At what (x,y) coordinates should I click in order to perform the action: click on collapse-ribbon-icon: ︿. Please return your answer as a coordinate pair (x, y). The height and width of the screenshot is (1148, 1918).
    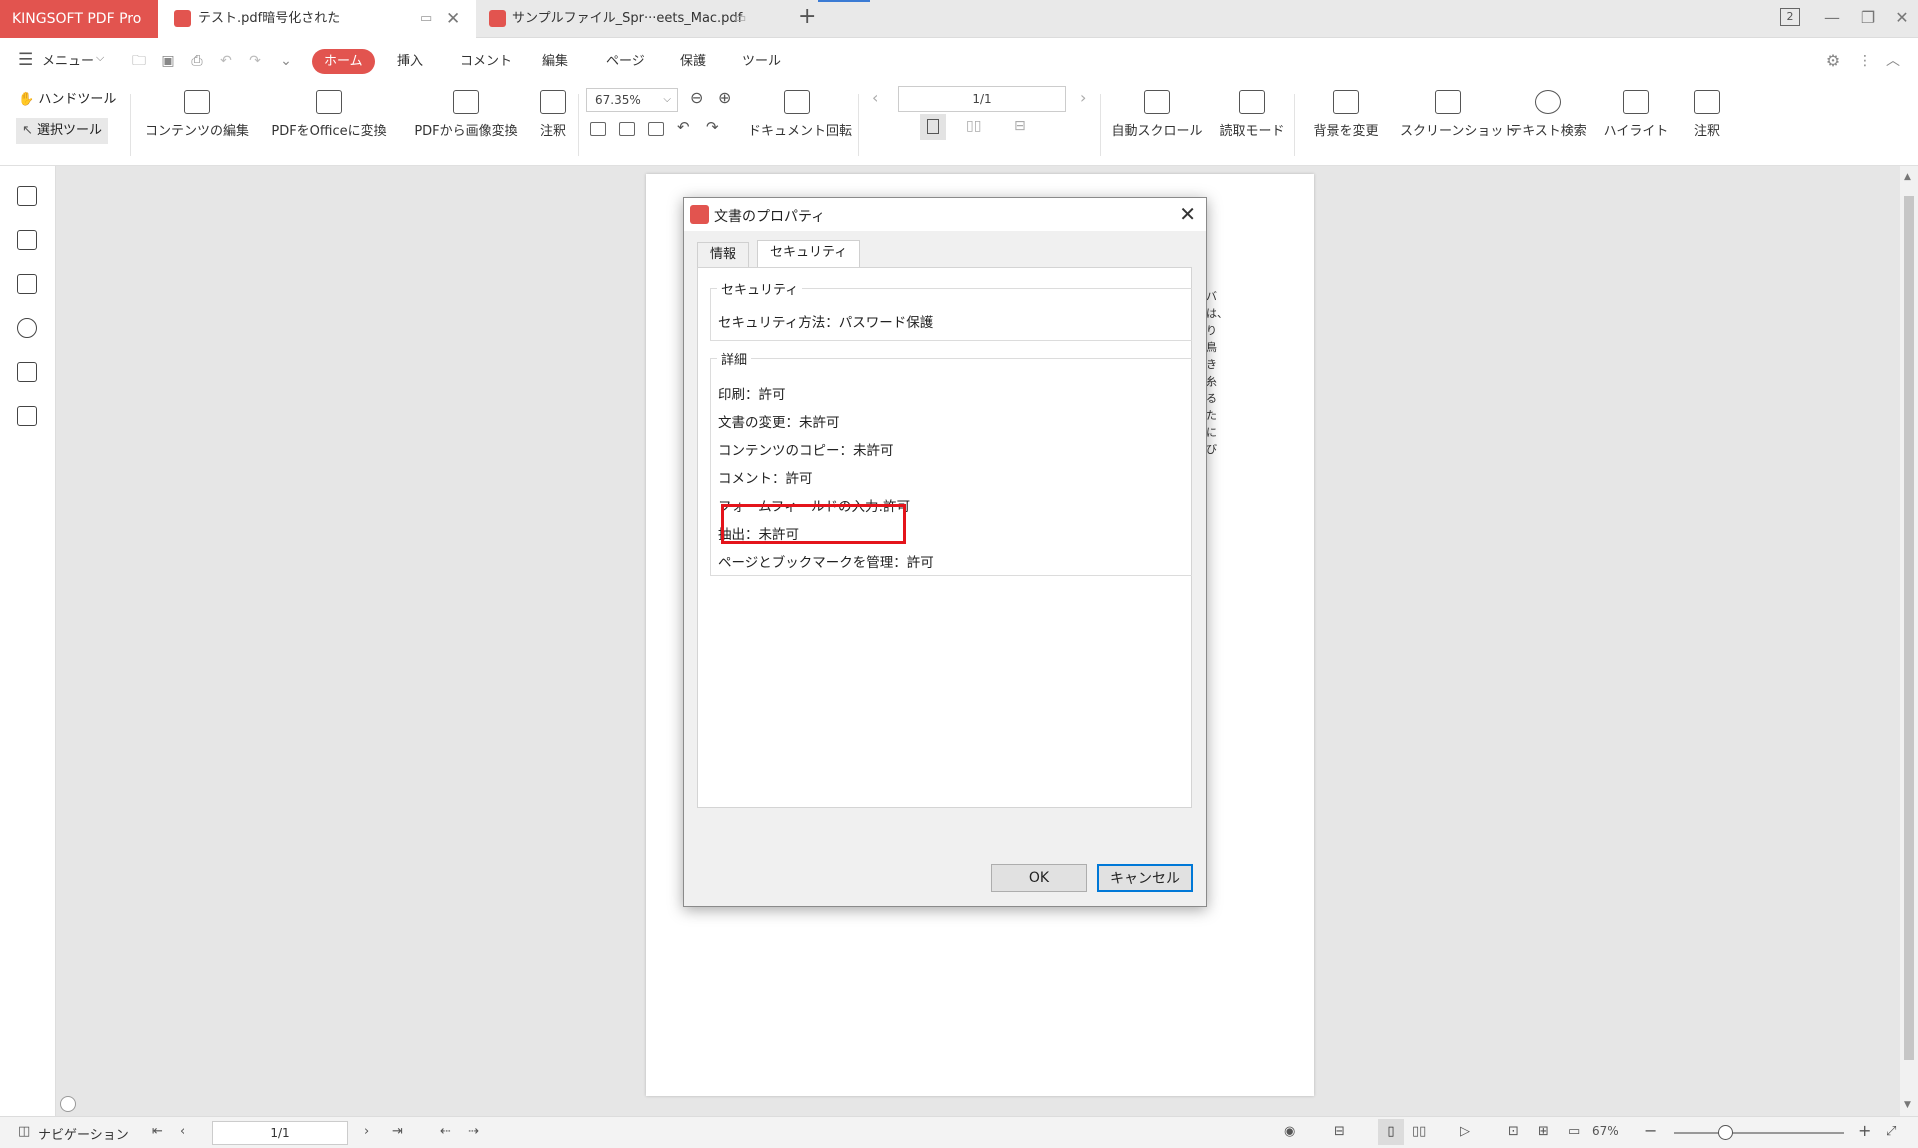
    Looking at the image, I should click on (1893, 61).